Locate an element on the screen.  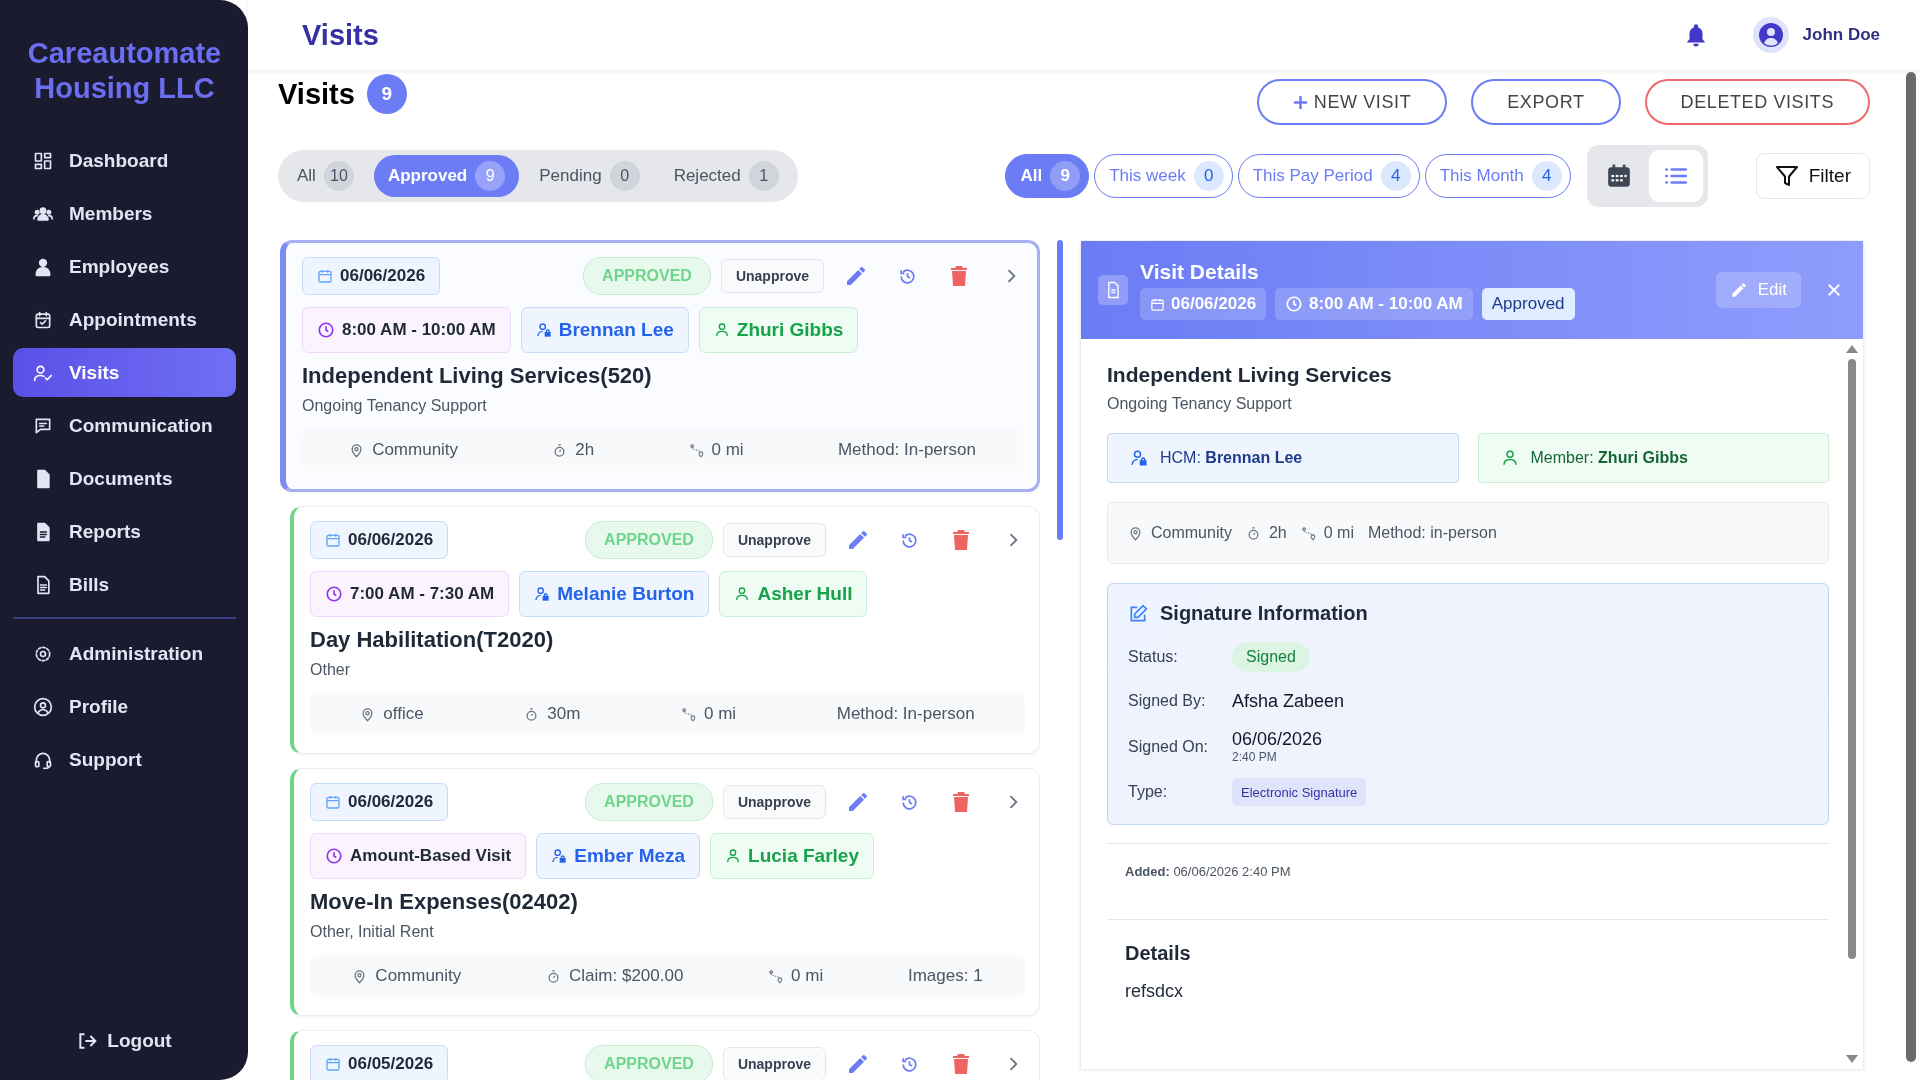
filter-icon is located at coordinates (1786, 176).